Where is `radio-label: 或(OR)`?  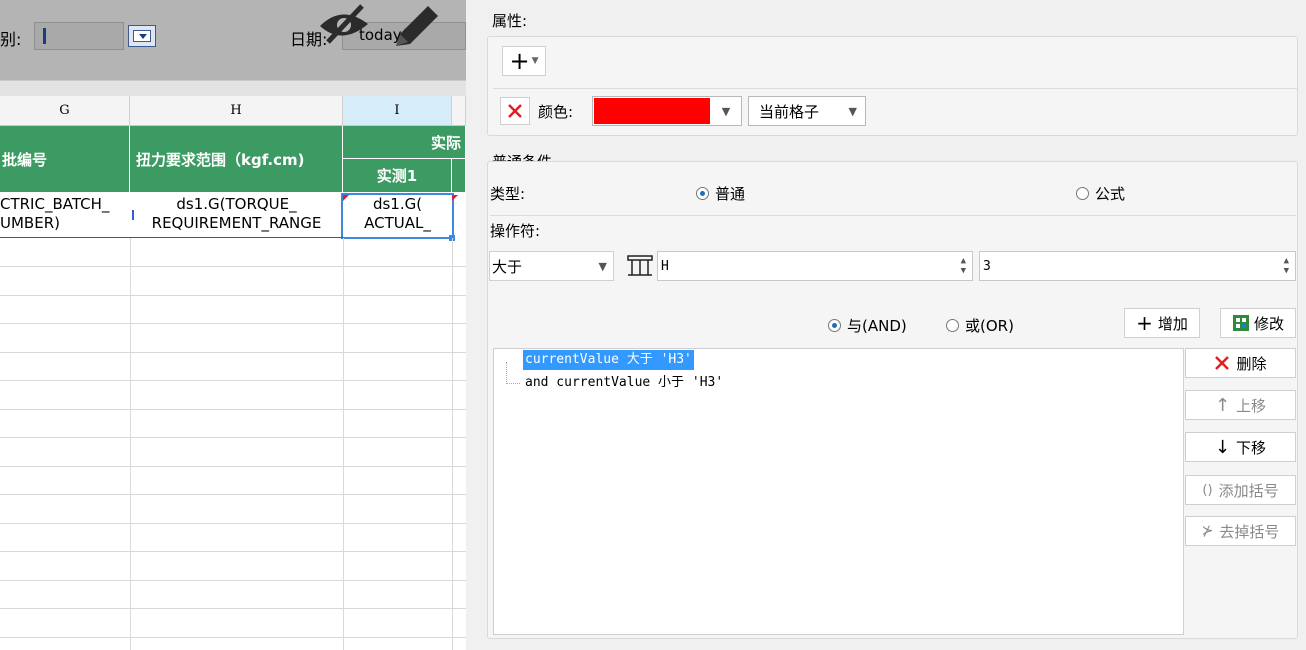 radio-label: 或(OR) is located at coordinates (989, 326).